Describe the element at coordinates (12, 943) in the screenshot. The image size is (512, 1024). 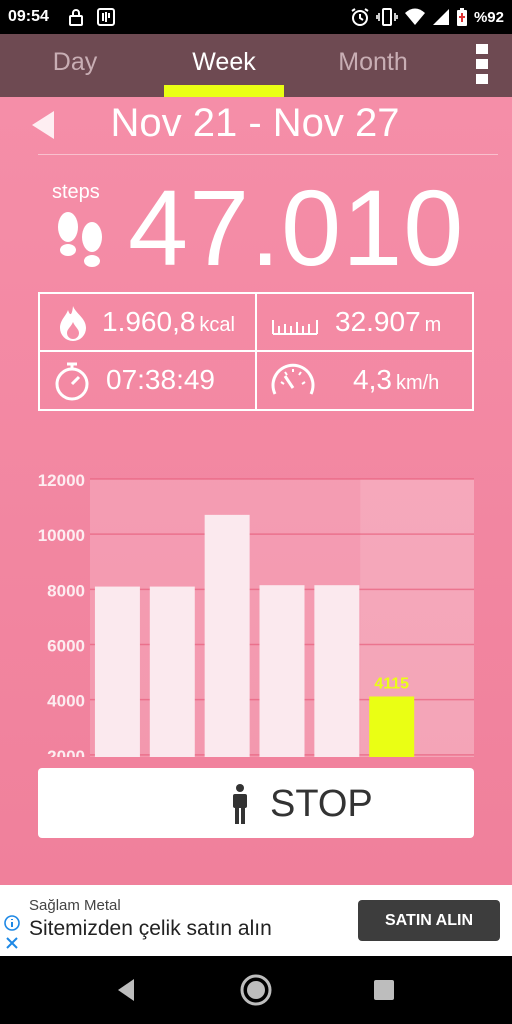
I see `ad-close-icon` at that location.